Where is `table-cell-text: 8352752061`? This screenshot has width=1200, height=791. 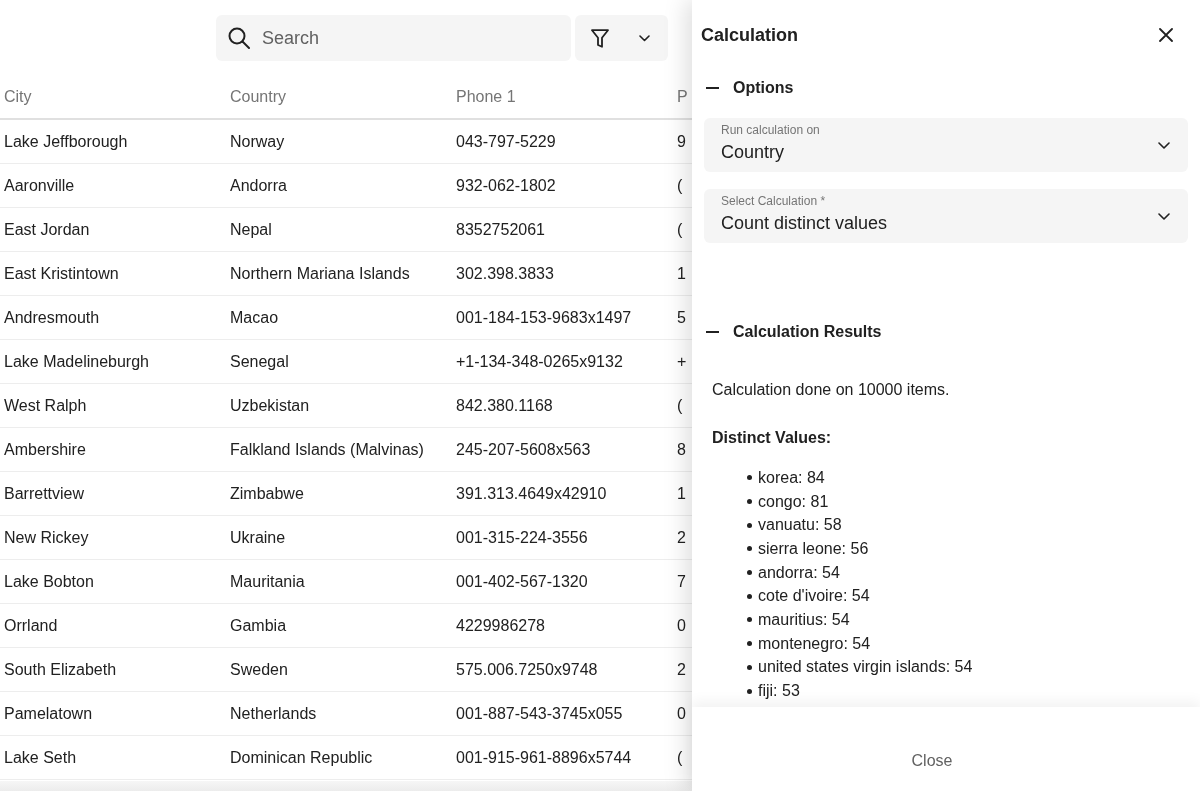
table-cell-text: 8352752061 is located at coordinates (500, 229).